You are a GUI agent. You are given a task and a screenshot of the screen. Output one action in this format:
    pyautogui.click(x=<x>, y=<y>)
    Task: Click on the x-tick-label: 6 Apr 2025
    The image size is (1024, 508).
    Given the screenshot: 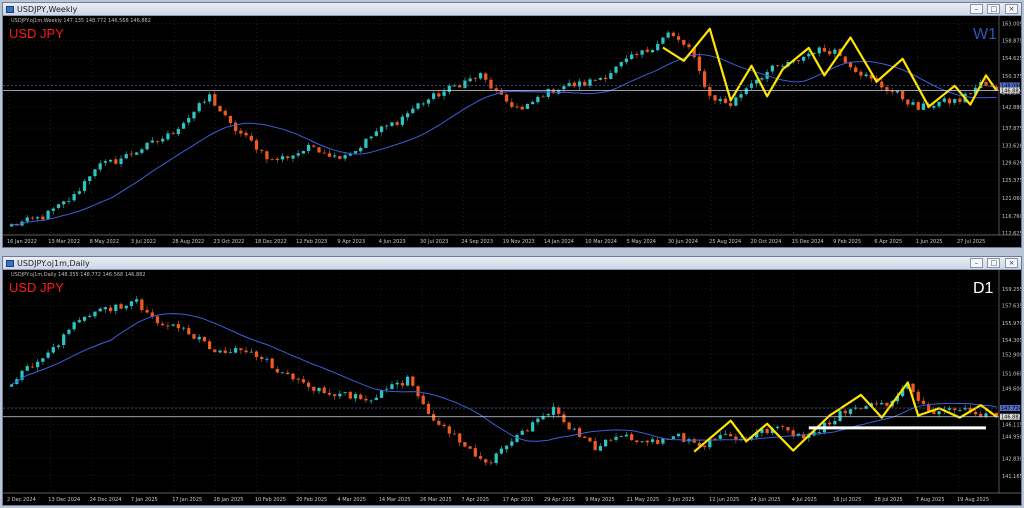 What is the action you would take?
    pyautogui.click(x=888, y=242)
    